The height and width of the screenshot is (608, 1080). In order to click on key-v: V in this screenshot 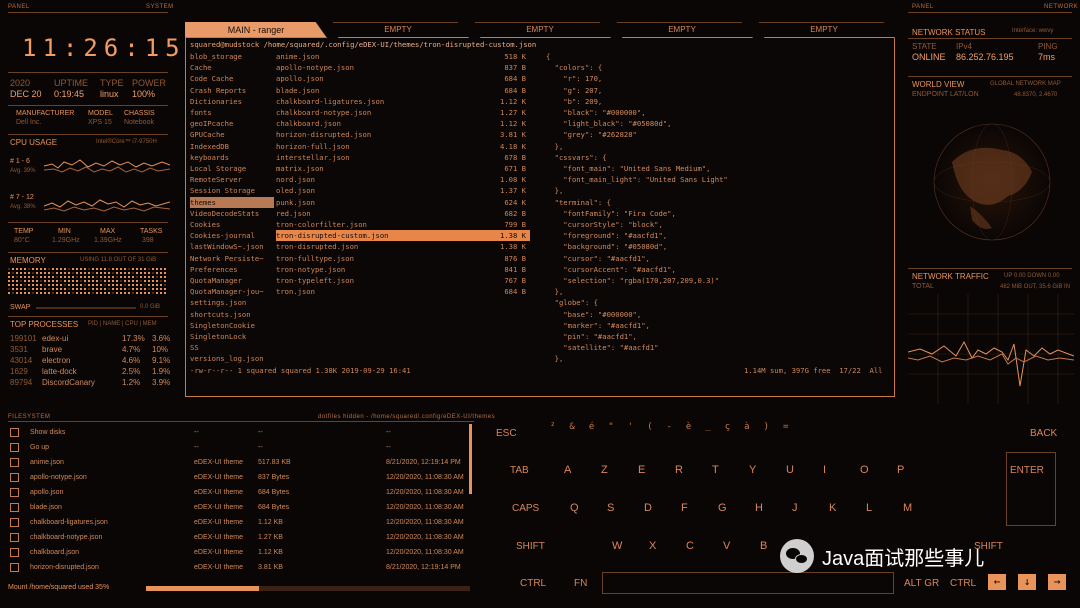, I will do `click(726, 546)`.